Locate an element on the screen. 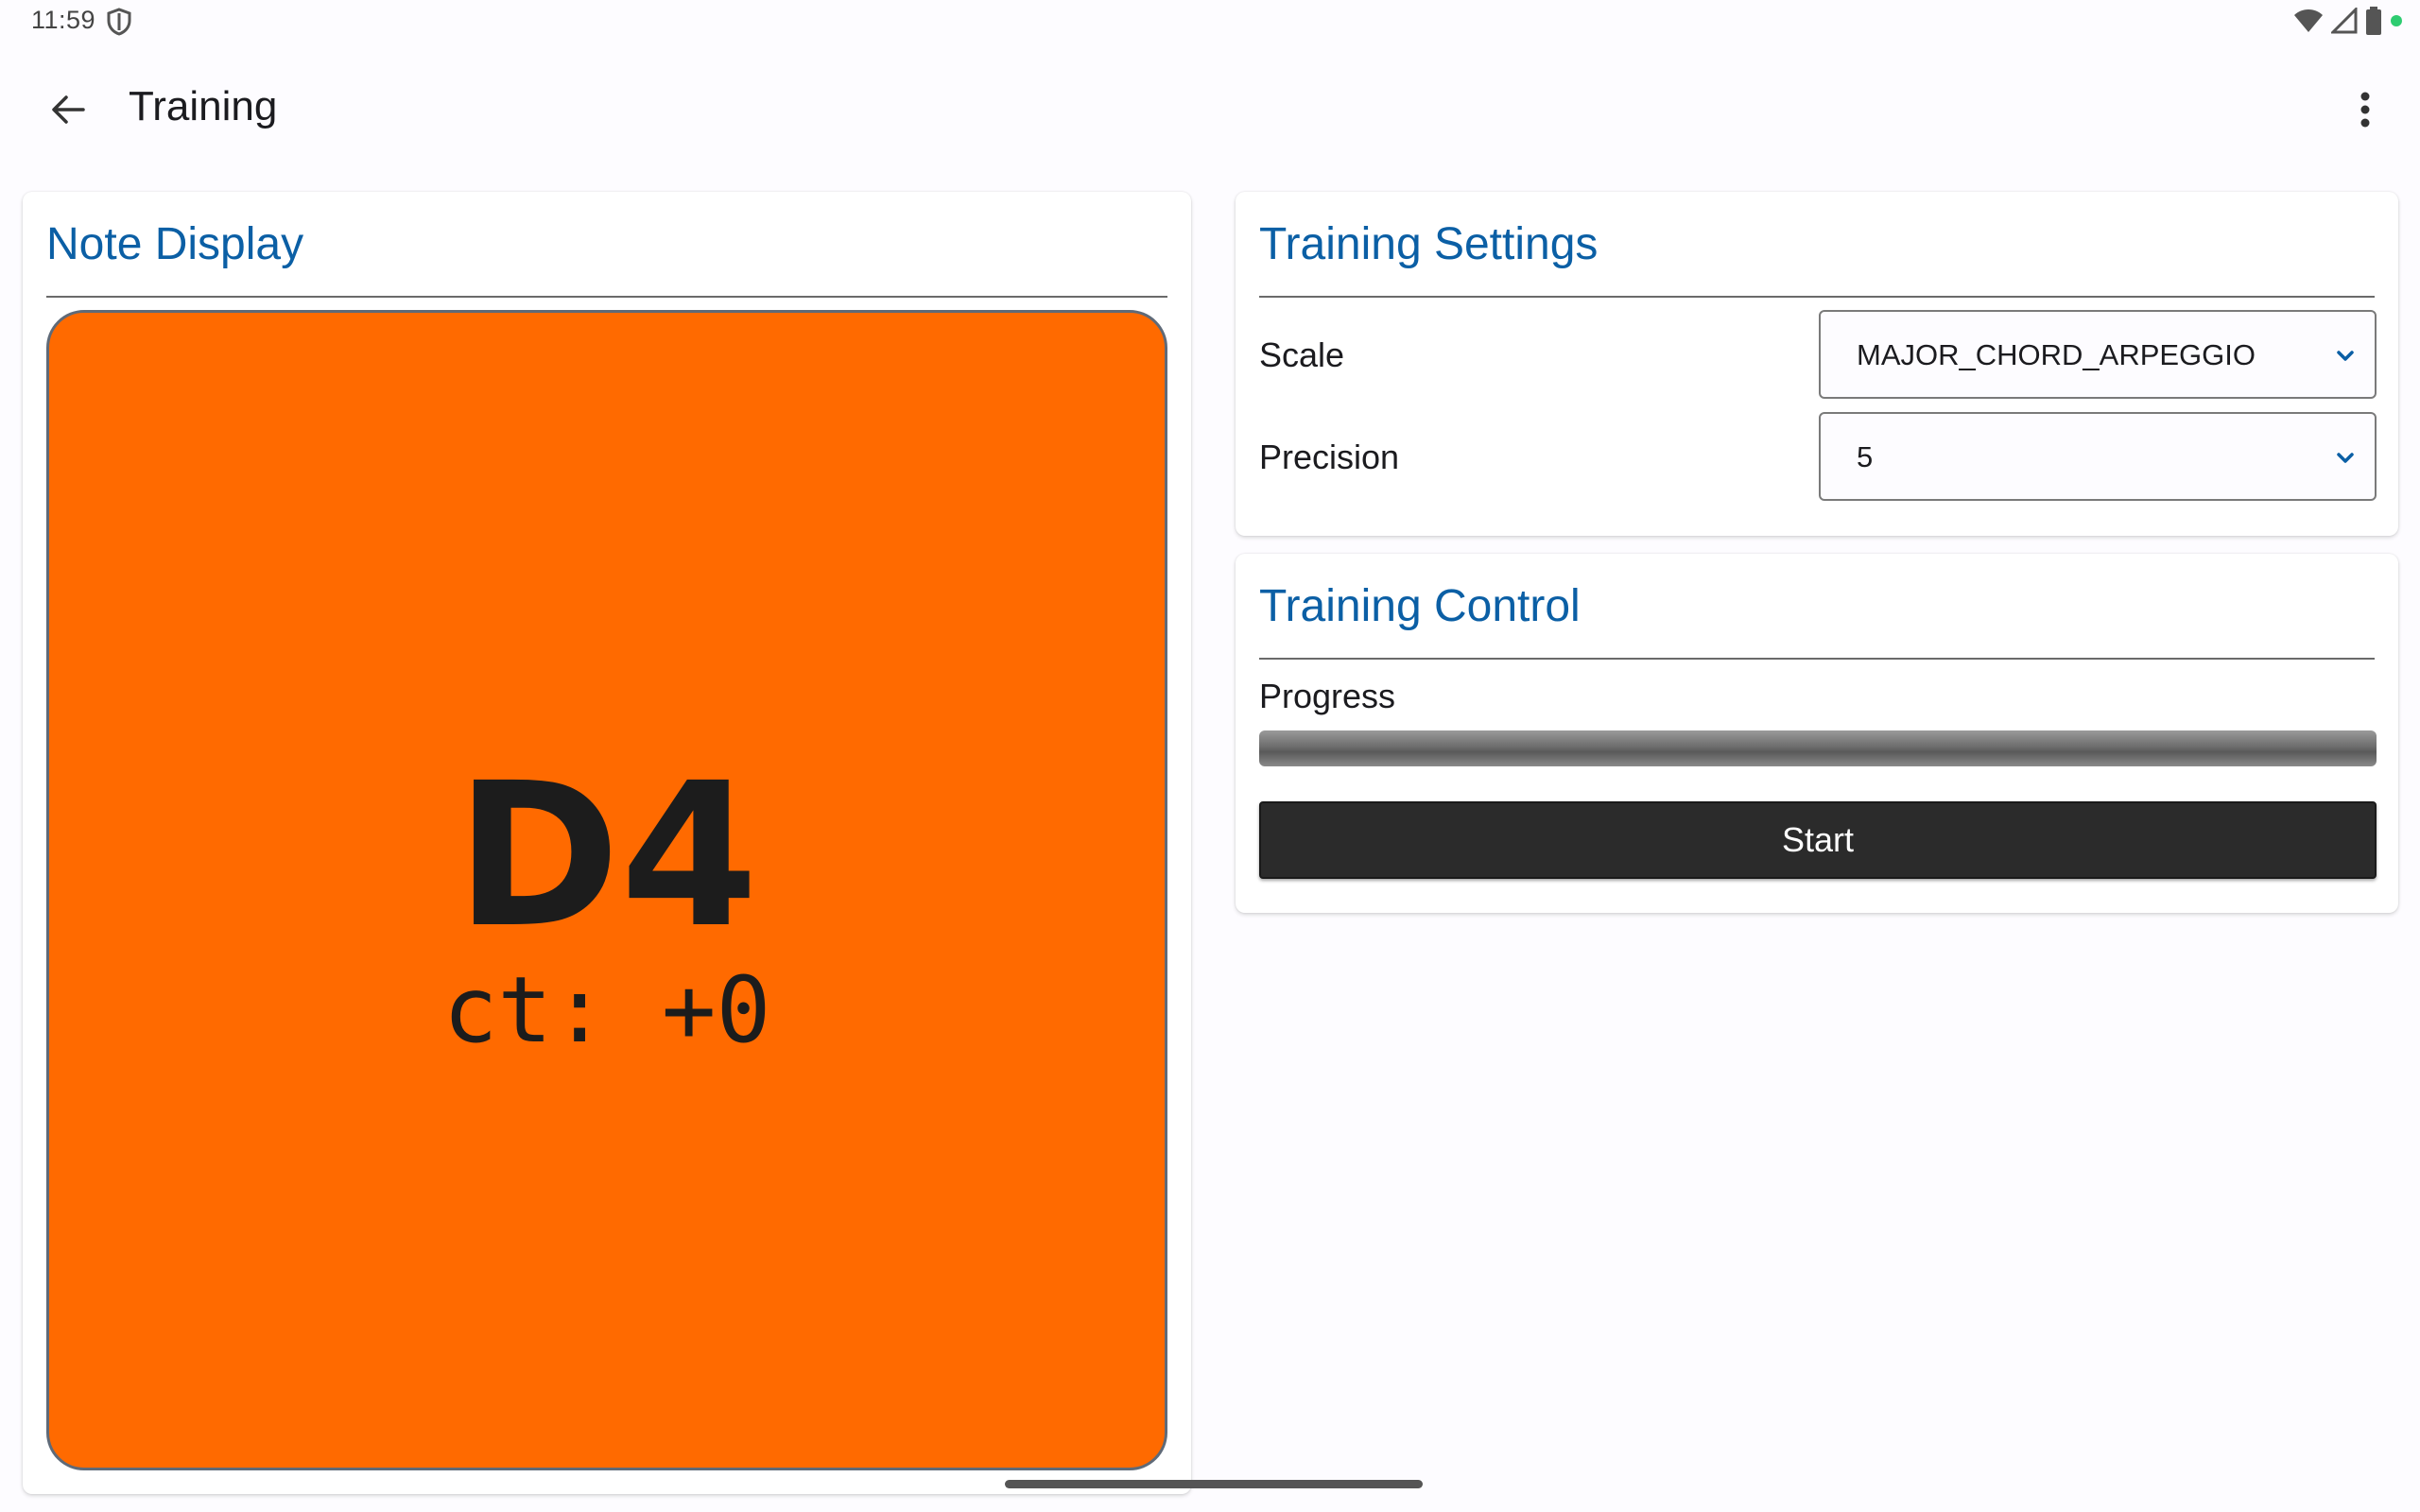 The width and height of the screenshot is (2420, 1512). back-button is located at coordinates (68, 111).